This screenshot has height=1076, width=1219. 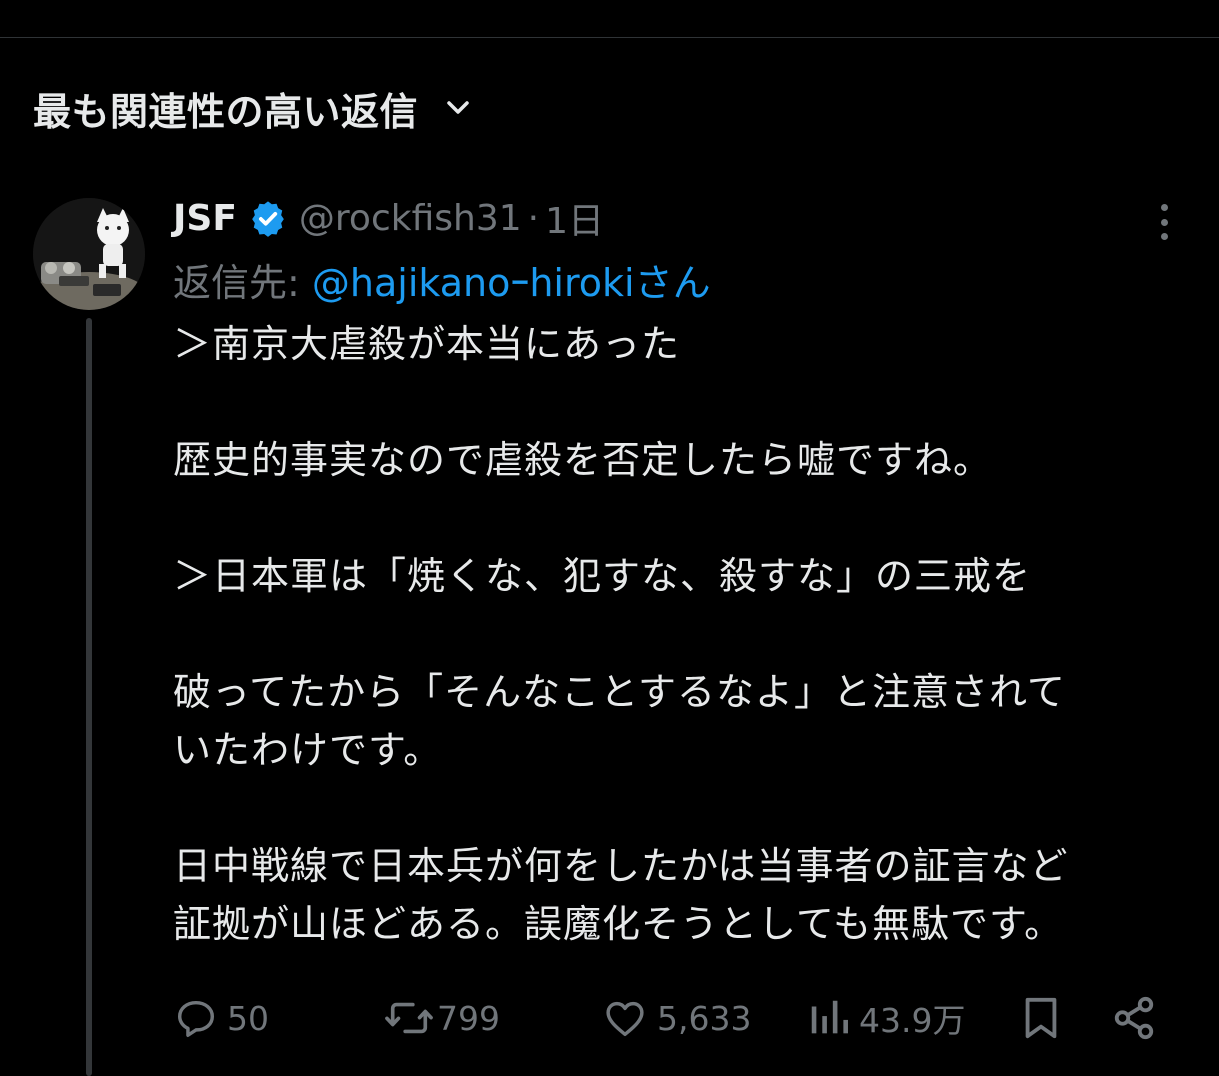 I want to click on reply-to-line: 返信先: @hajikanoｰhirokiさん, so click(x=442, y=279).